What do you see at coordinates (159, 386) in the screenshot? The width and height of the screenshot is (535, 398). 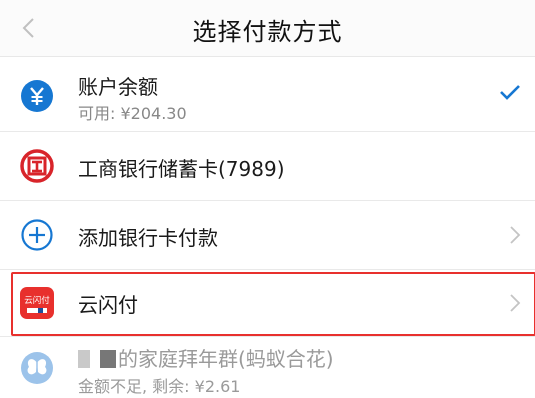 I see `insufficient-balance-text: 金额不足, 剩余: ¥2.61` at bounding box center [159, 386].